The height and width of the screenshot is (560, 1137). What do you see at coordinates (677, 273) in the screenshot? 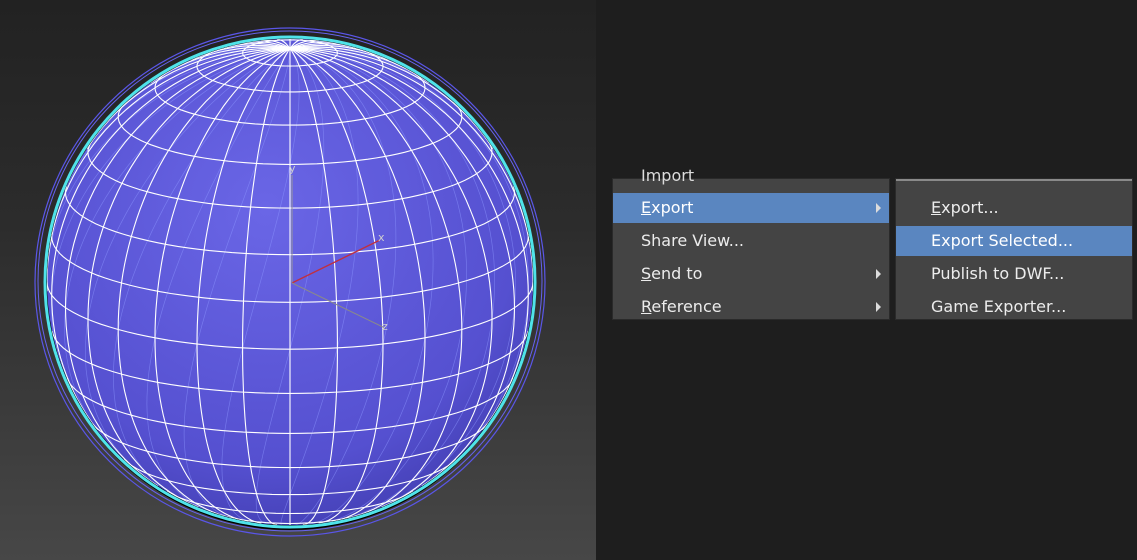
I see `menu-item-label: end to` at bounding box center [677, 273].